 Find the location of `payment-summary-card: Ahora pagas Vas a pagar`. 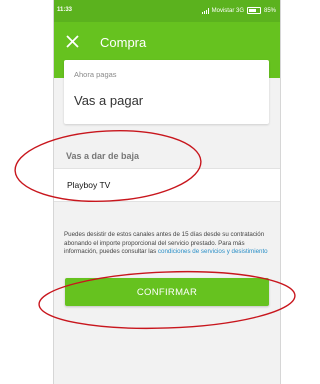

payment-summary-card: Ahora pagas Vas a pagar is located at coordinates (166, 92).